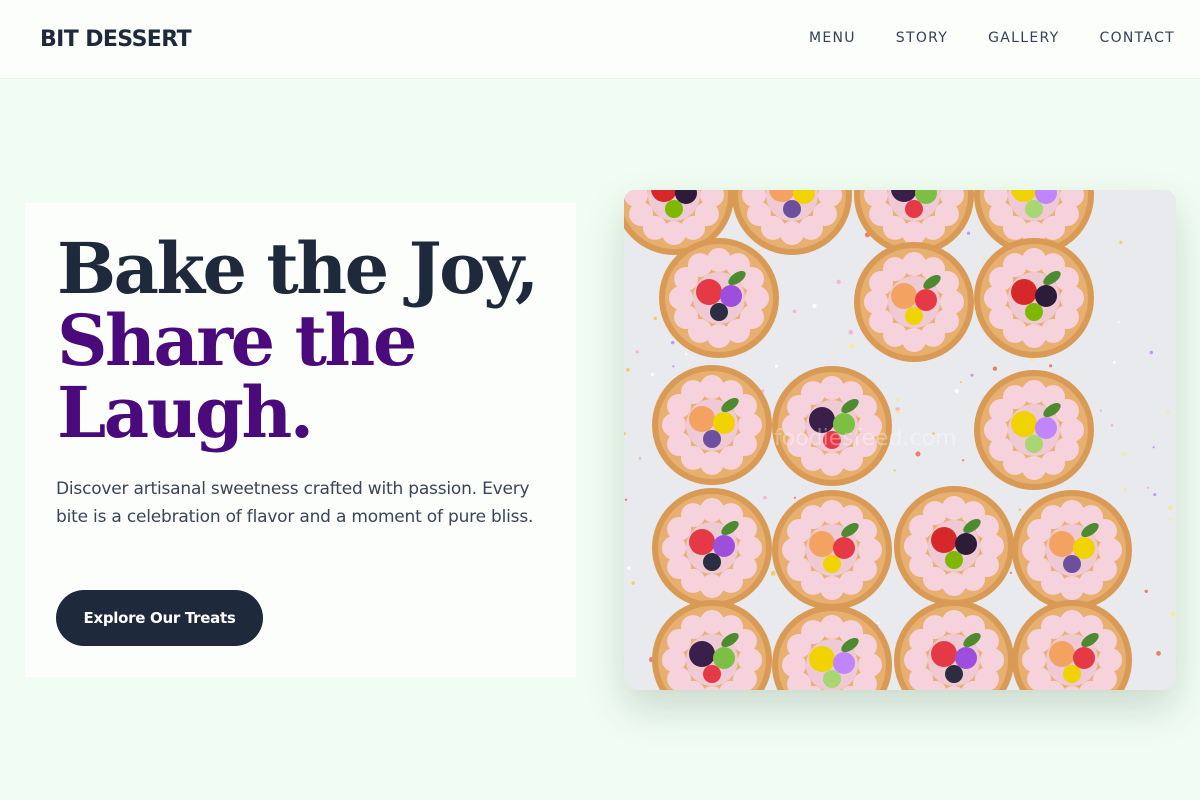 The width and height of the screenshot is (1200, 800). Describe the element at coordinates (116, 39) in the screenshot. I see `brand-logo: BIT DESSERT` at that location.